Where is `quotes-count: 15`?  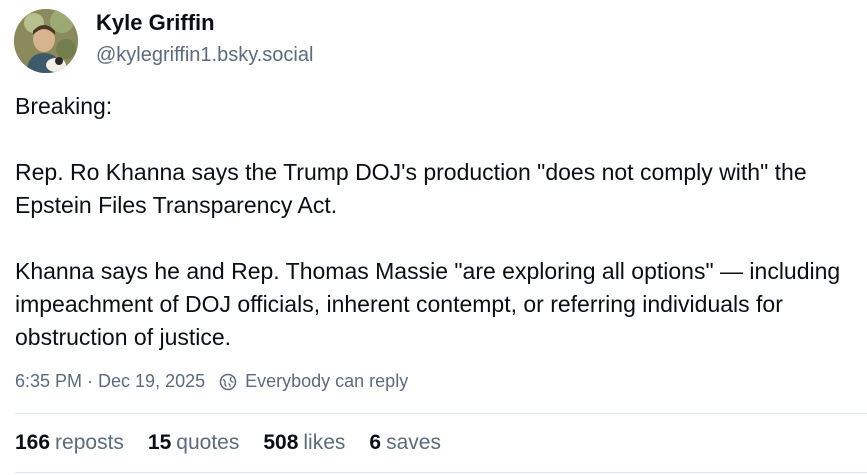 quotes-count: 15 is located at coordinates (159, 442).